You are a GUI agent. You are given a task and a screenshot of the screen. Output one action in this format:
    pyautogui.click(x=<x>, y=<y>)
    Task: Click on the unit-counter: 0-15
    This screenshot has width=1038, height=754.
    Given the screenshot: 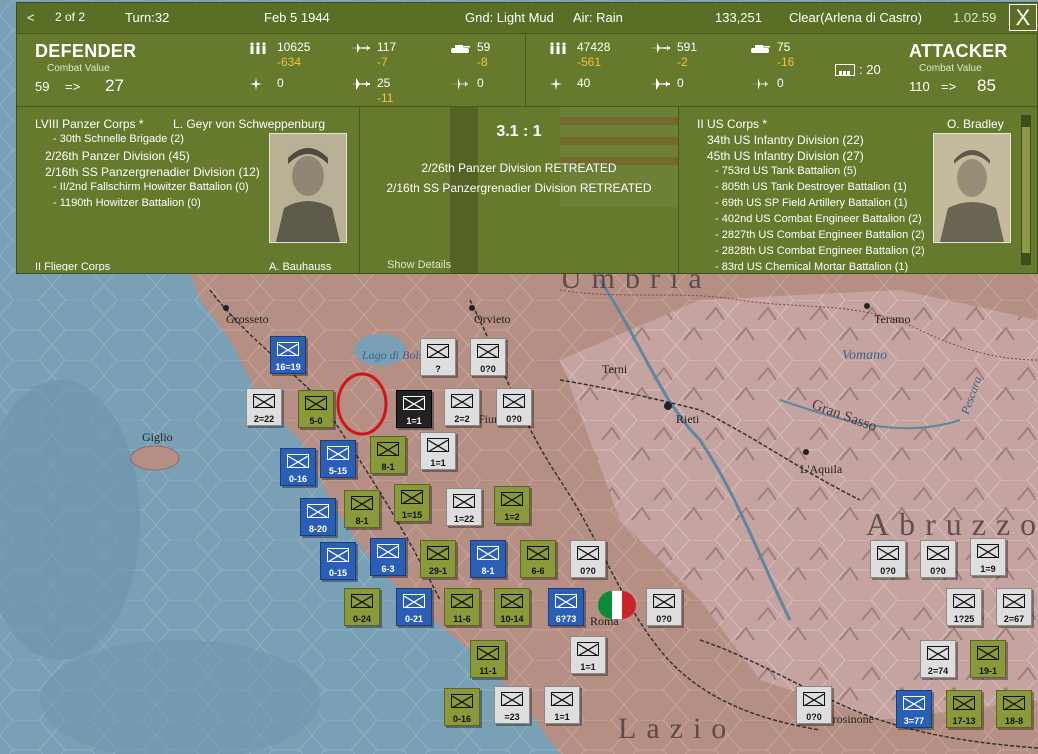 What is the action you would take?
    pyautogui.click(x=338, y=561)
    